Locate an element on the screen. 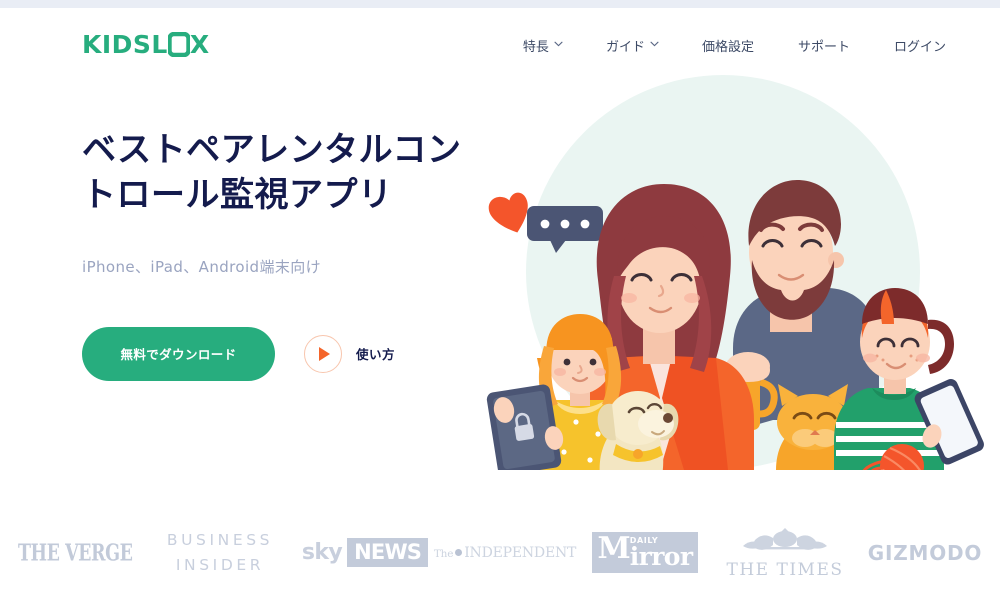  daily-mirror-logo: M DAILY irror is located at coordinates (645, 553).